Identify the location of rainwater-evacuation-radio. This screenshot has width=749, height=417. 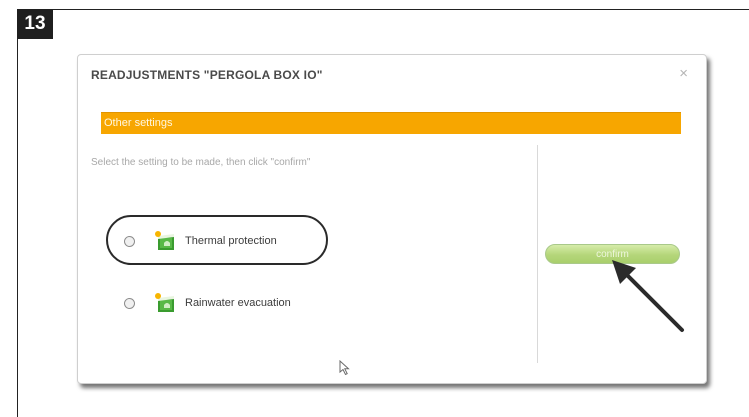
(129, 303).